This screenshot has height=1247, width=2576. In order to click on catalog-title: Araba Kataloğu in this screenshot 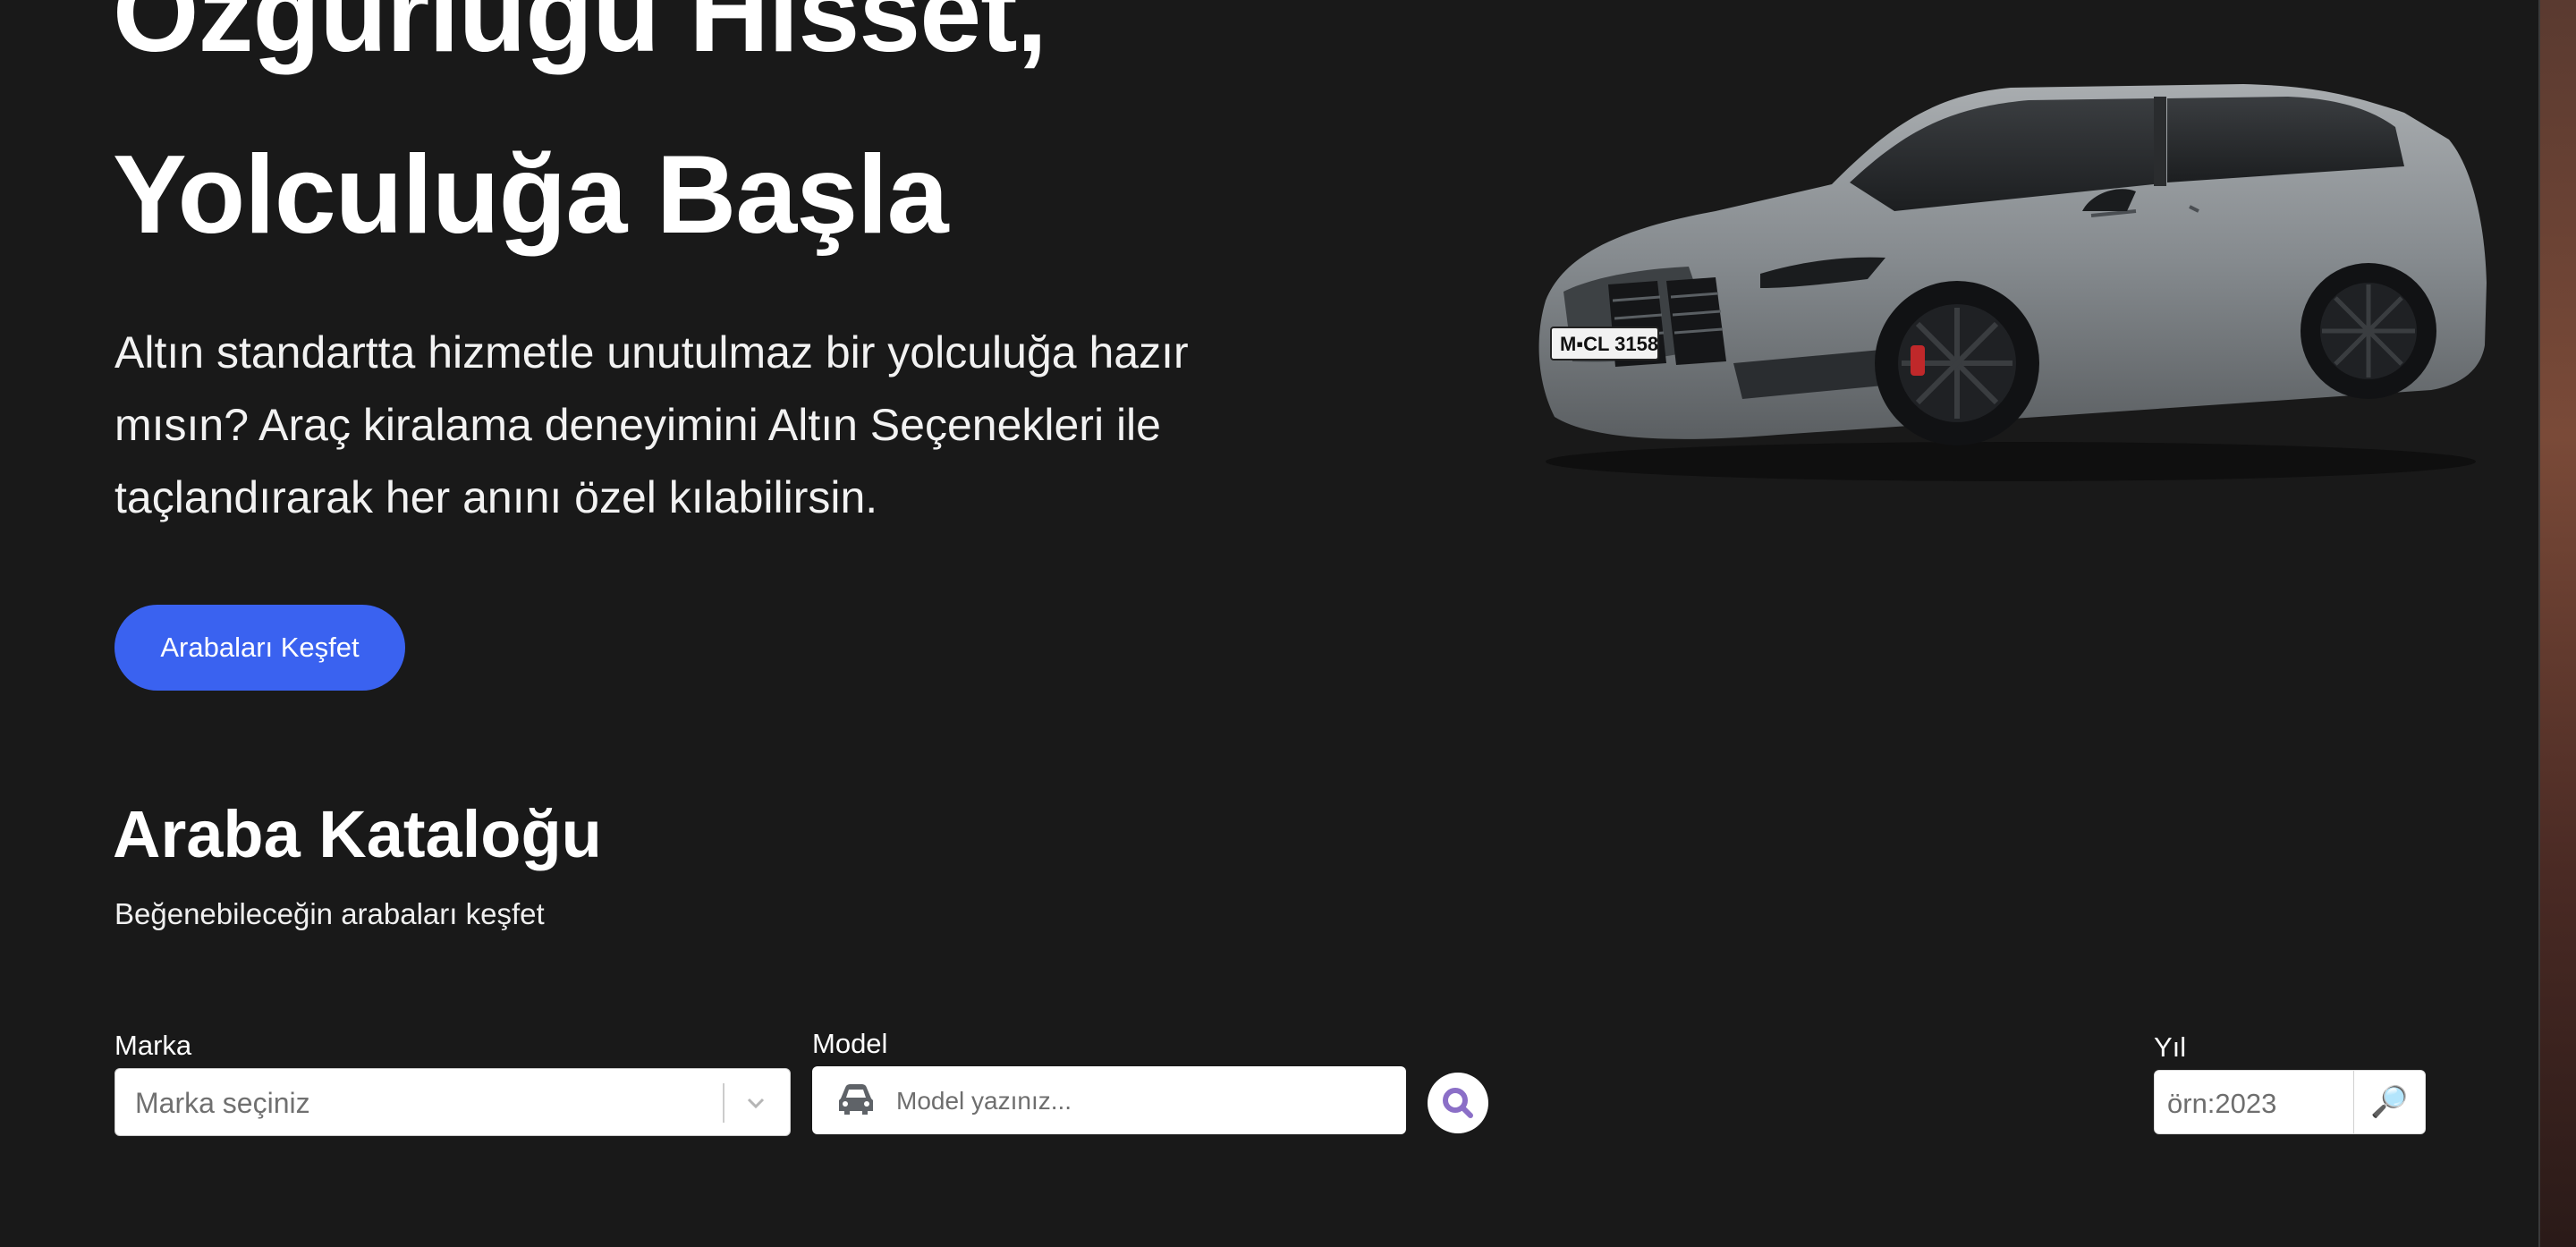, I will do `click(357, 834)`.